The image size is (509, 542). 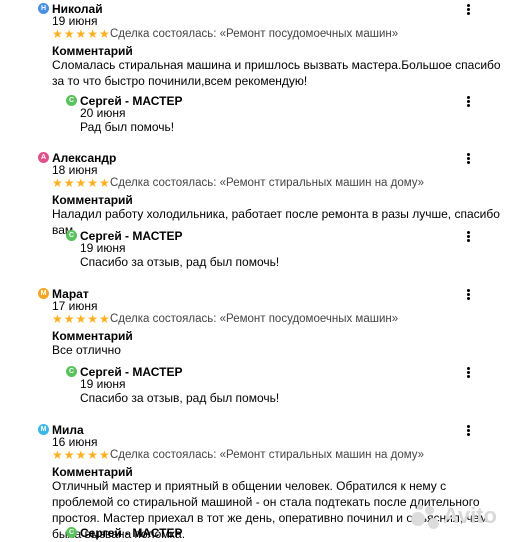 What do you see at coordinates (43, 8) in the screenshot?
I see `avatar: Н` at bounding box center [43, 8].